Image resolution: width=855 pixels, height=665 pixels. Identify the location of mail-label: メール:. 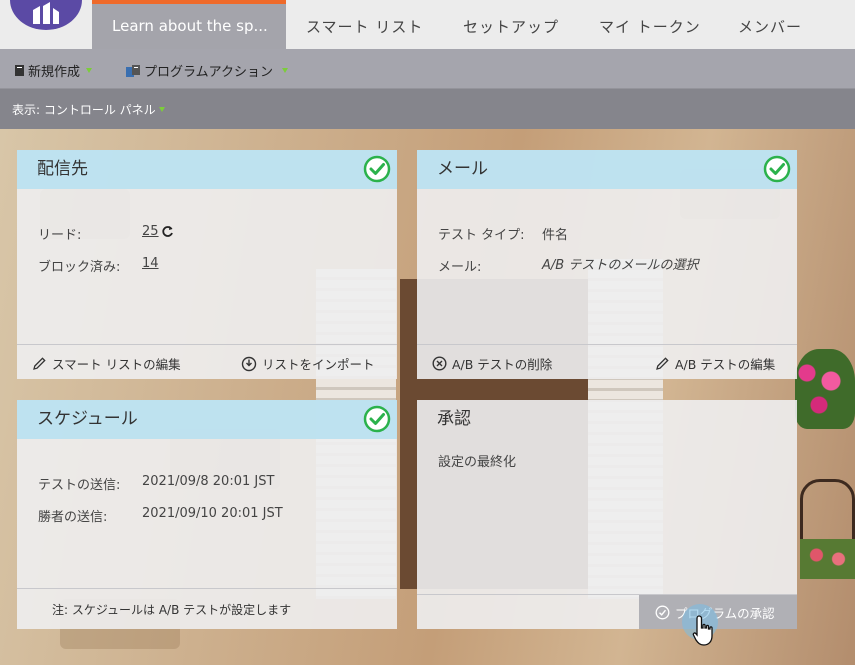
(460, 267).